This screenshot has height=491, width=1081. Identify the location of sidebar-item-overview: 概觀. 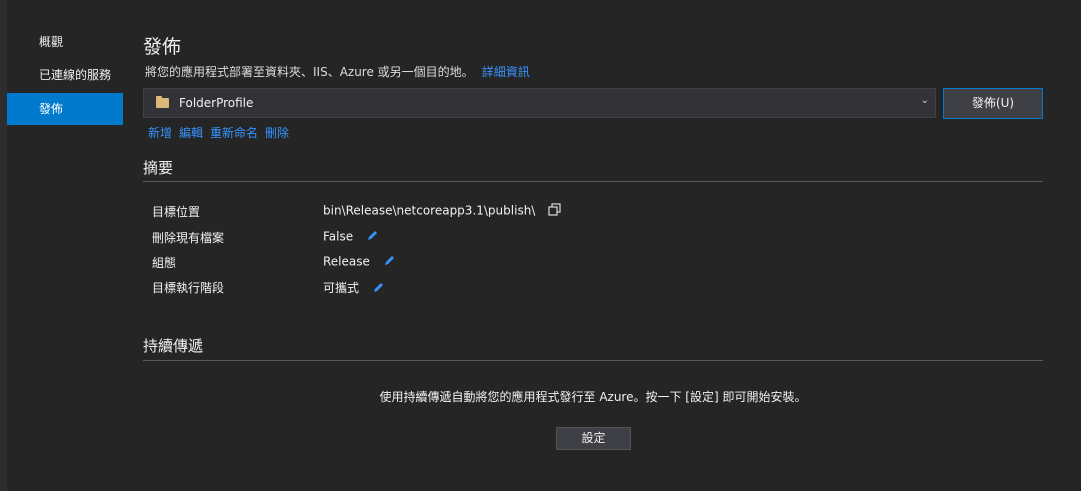
(65, 42).